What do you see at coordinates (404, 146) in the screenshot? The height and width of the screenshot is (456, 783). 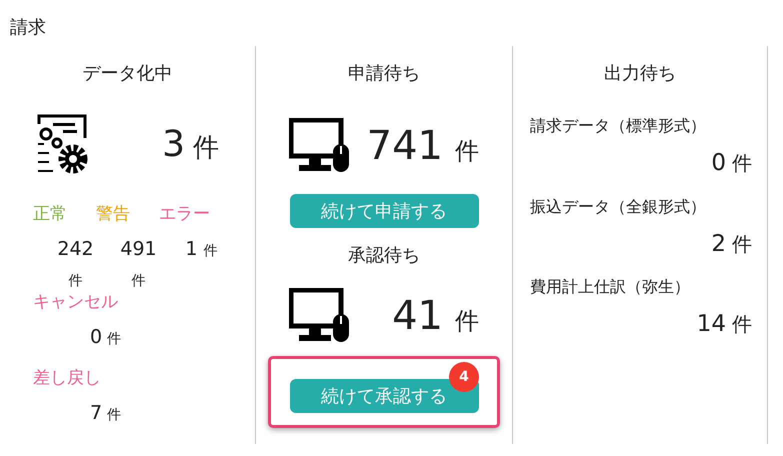 I see `count-value: 741` at bounding box center [404, 146].